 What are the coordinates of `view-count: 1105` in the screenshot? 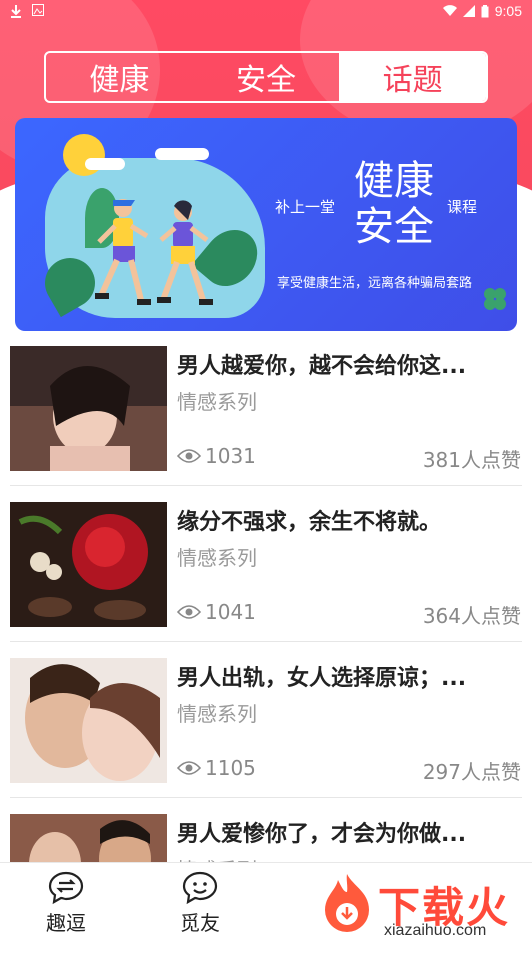 It's located at (216, 768).